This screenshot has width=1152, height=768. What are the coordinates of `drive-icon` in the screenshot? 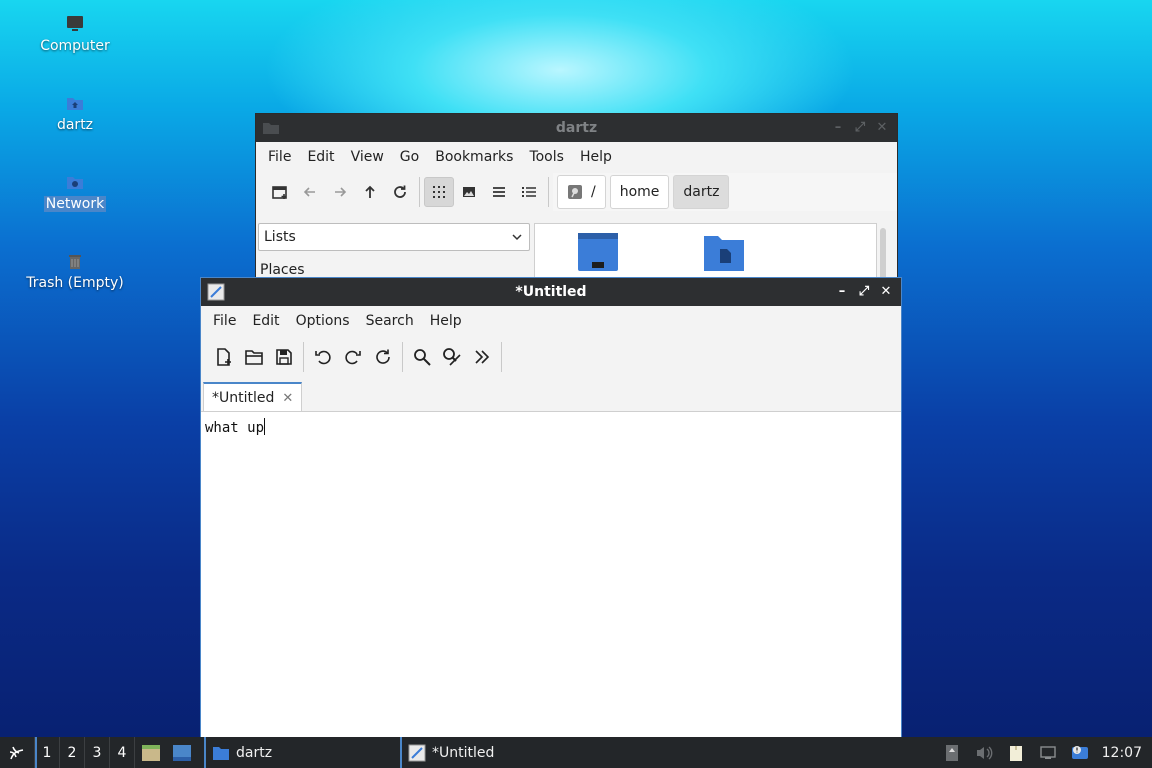 It's located at (575, 192).